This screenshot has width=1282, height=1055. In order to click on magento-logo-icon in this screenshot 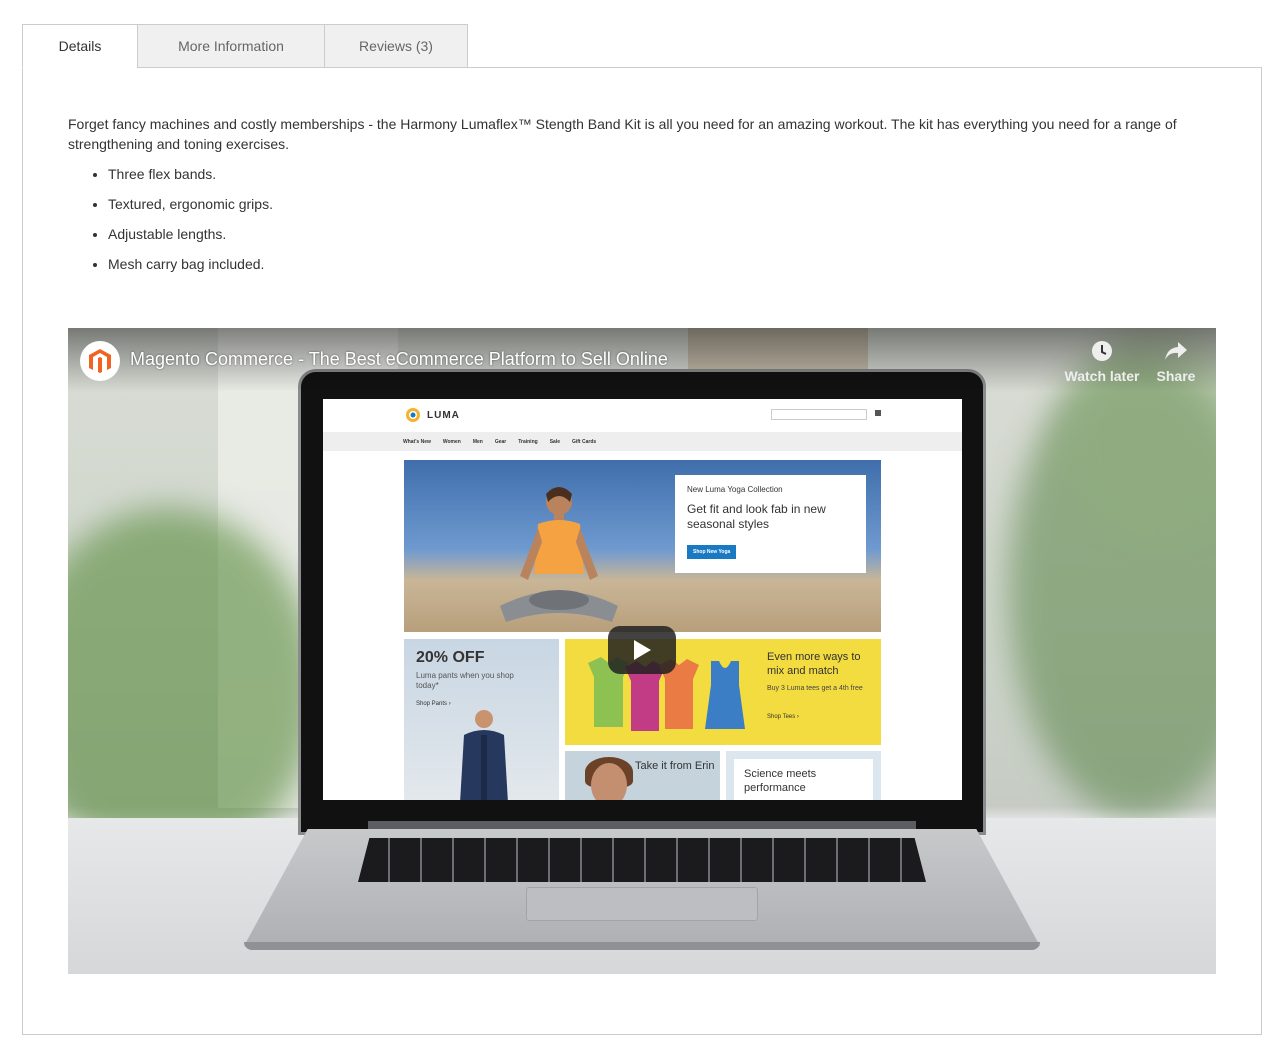, I will do `click(100, 361)`.